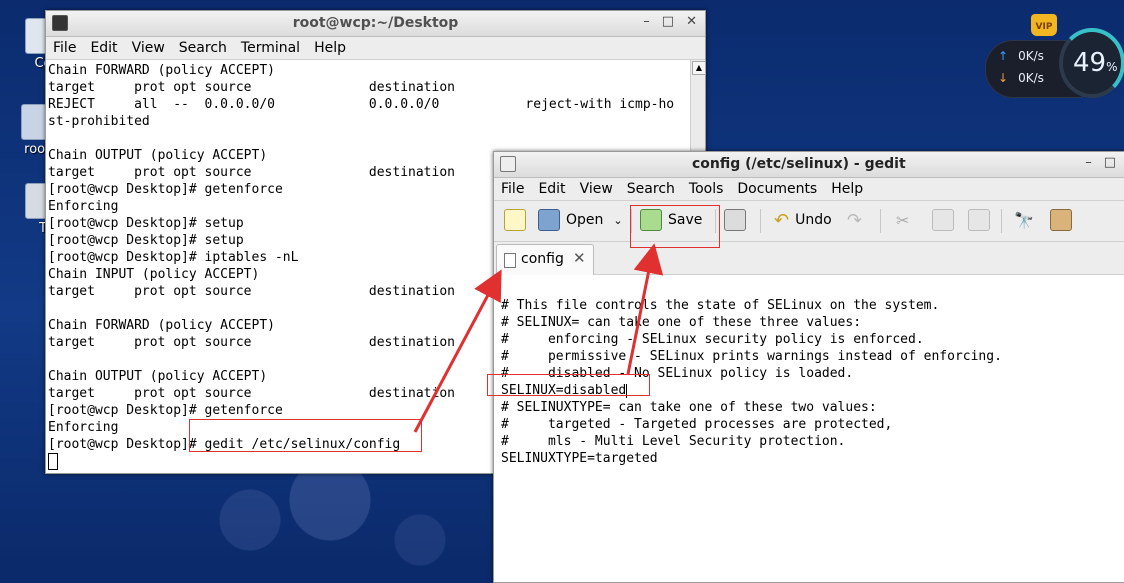  What do you see at coordinates (161, 70) in the screenshot?
I see `terminal-line: Chain FORWARD (policy ACCEPT)` at bounding box center [161, 70].